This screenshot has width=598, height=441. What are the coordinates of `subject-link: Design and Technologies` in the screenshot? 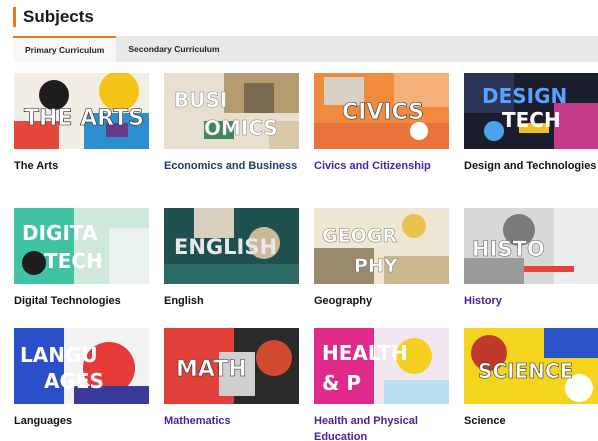 It's located at (531, 166).